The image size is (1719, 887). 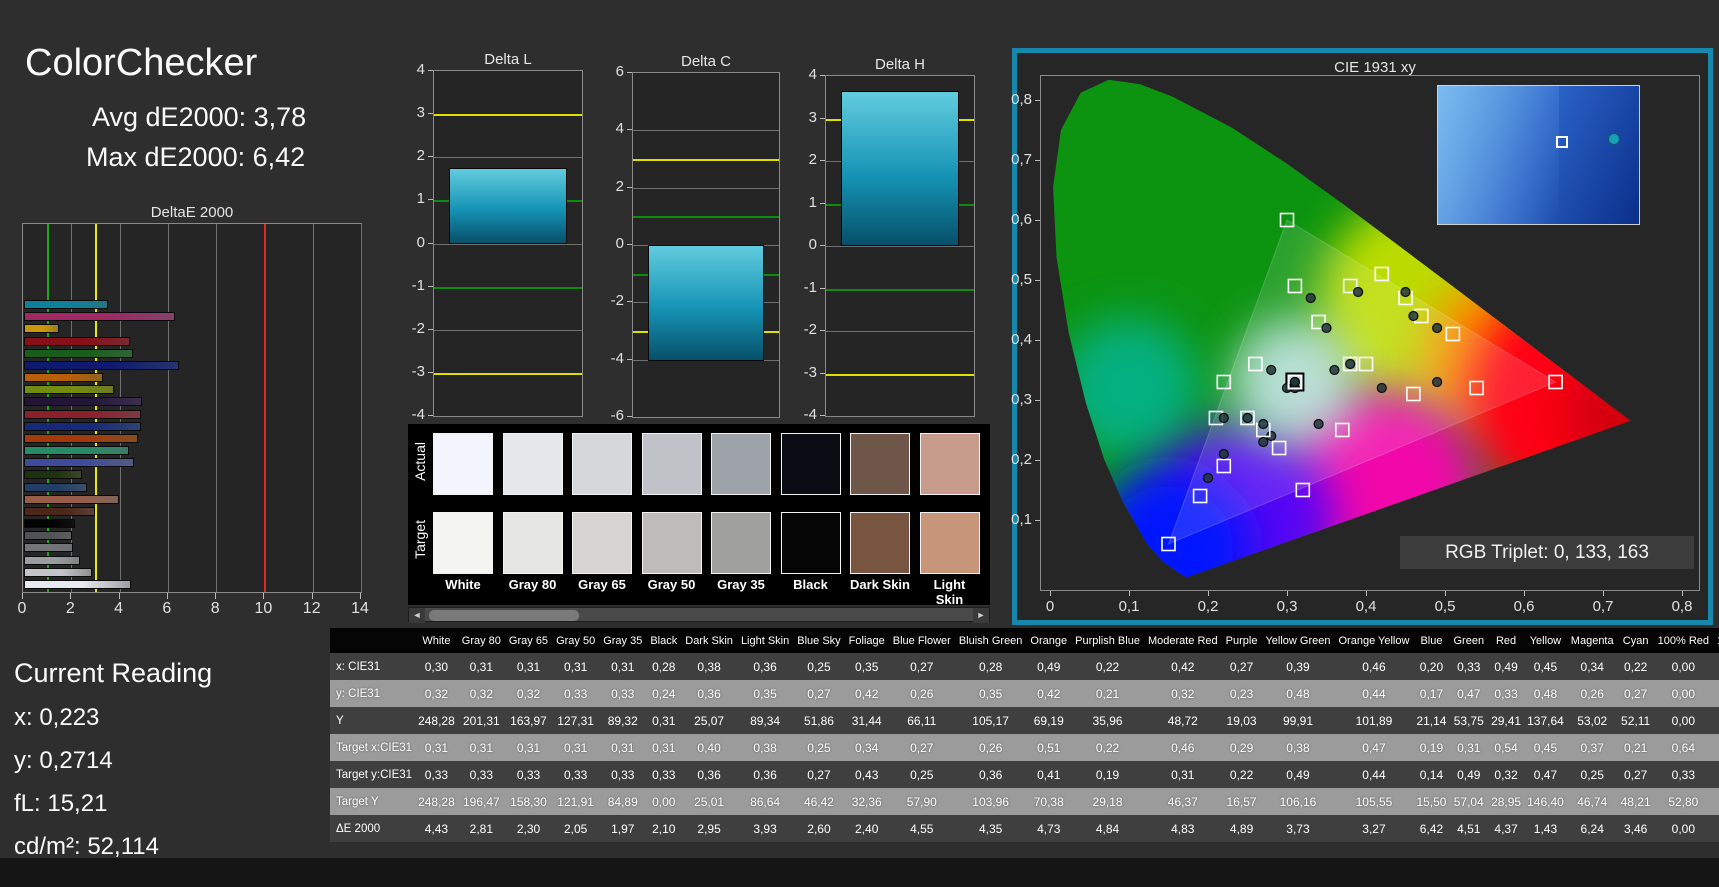 I want to click on table-cell: 0,36, so click(x=709, y=693).